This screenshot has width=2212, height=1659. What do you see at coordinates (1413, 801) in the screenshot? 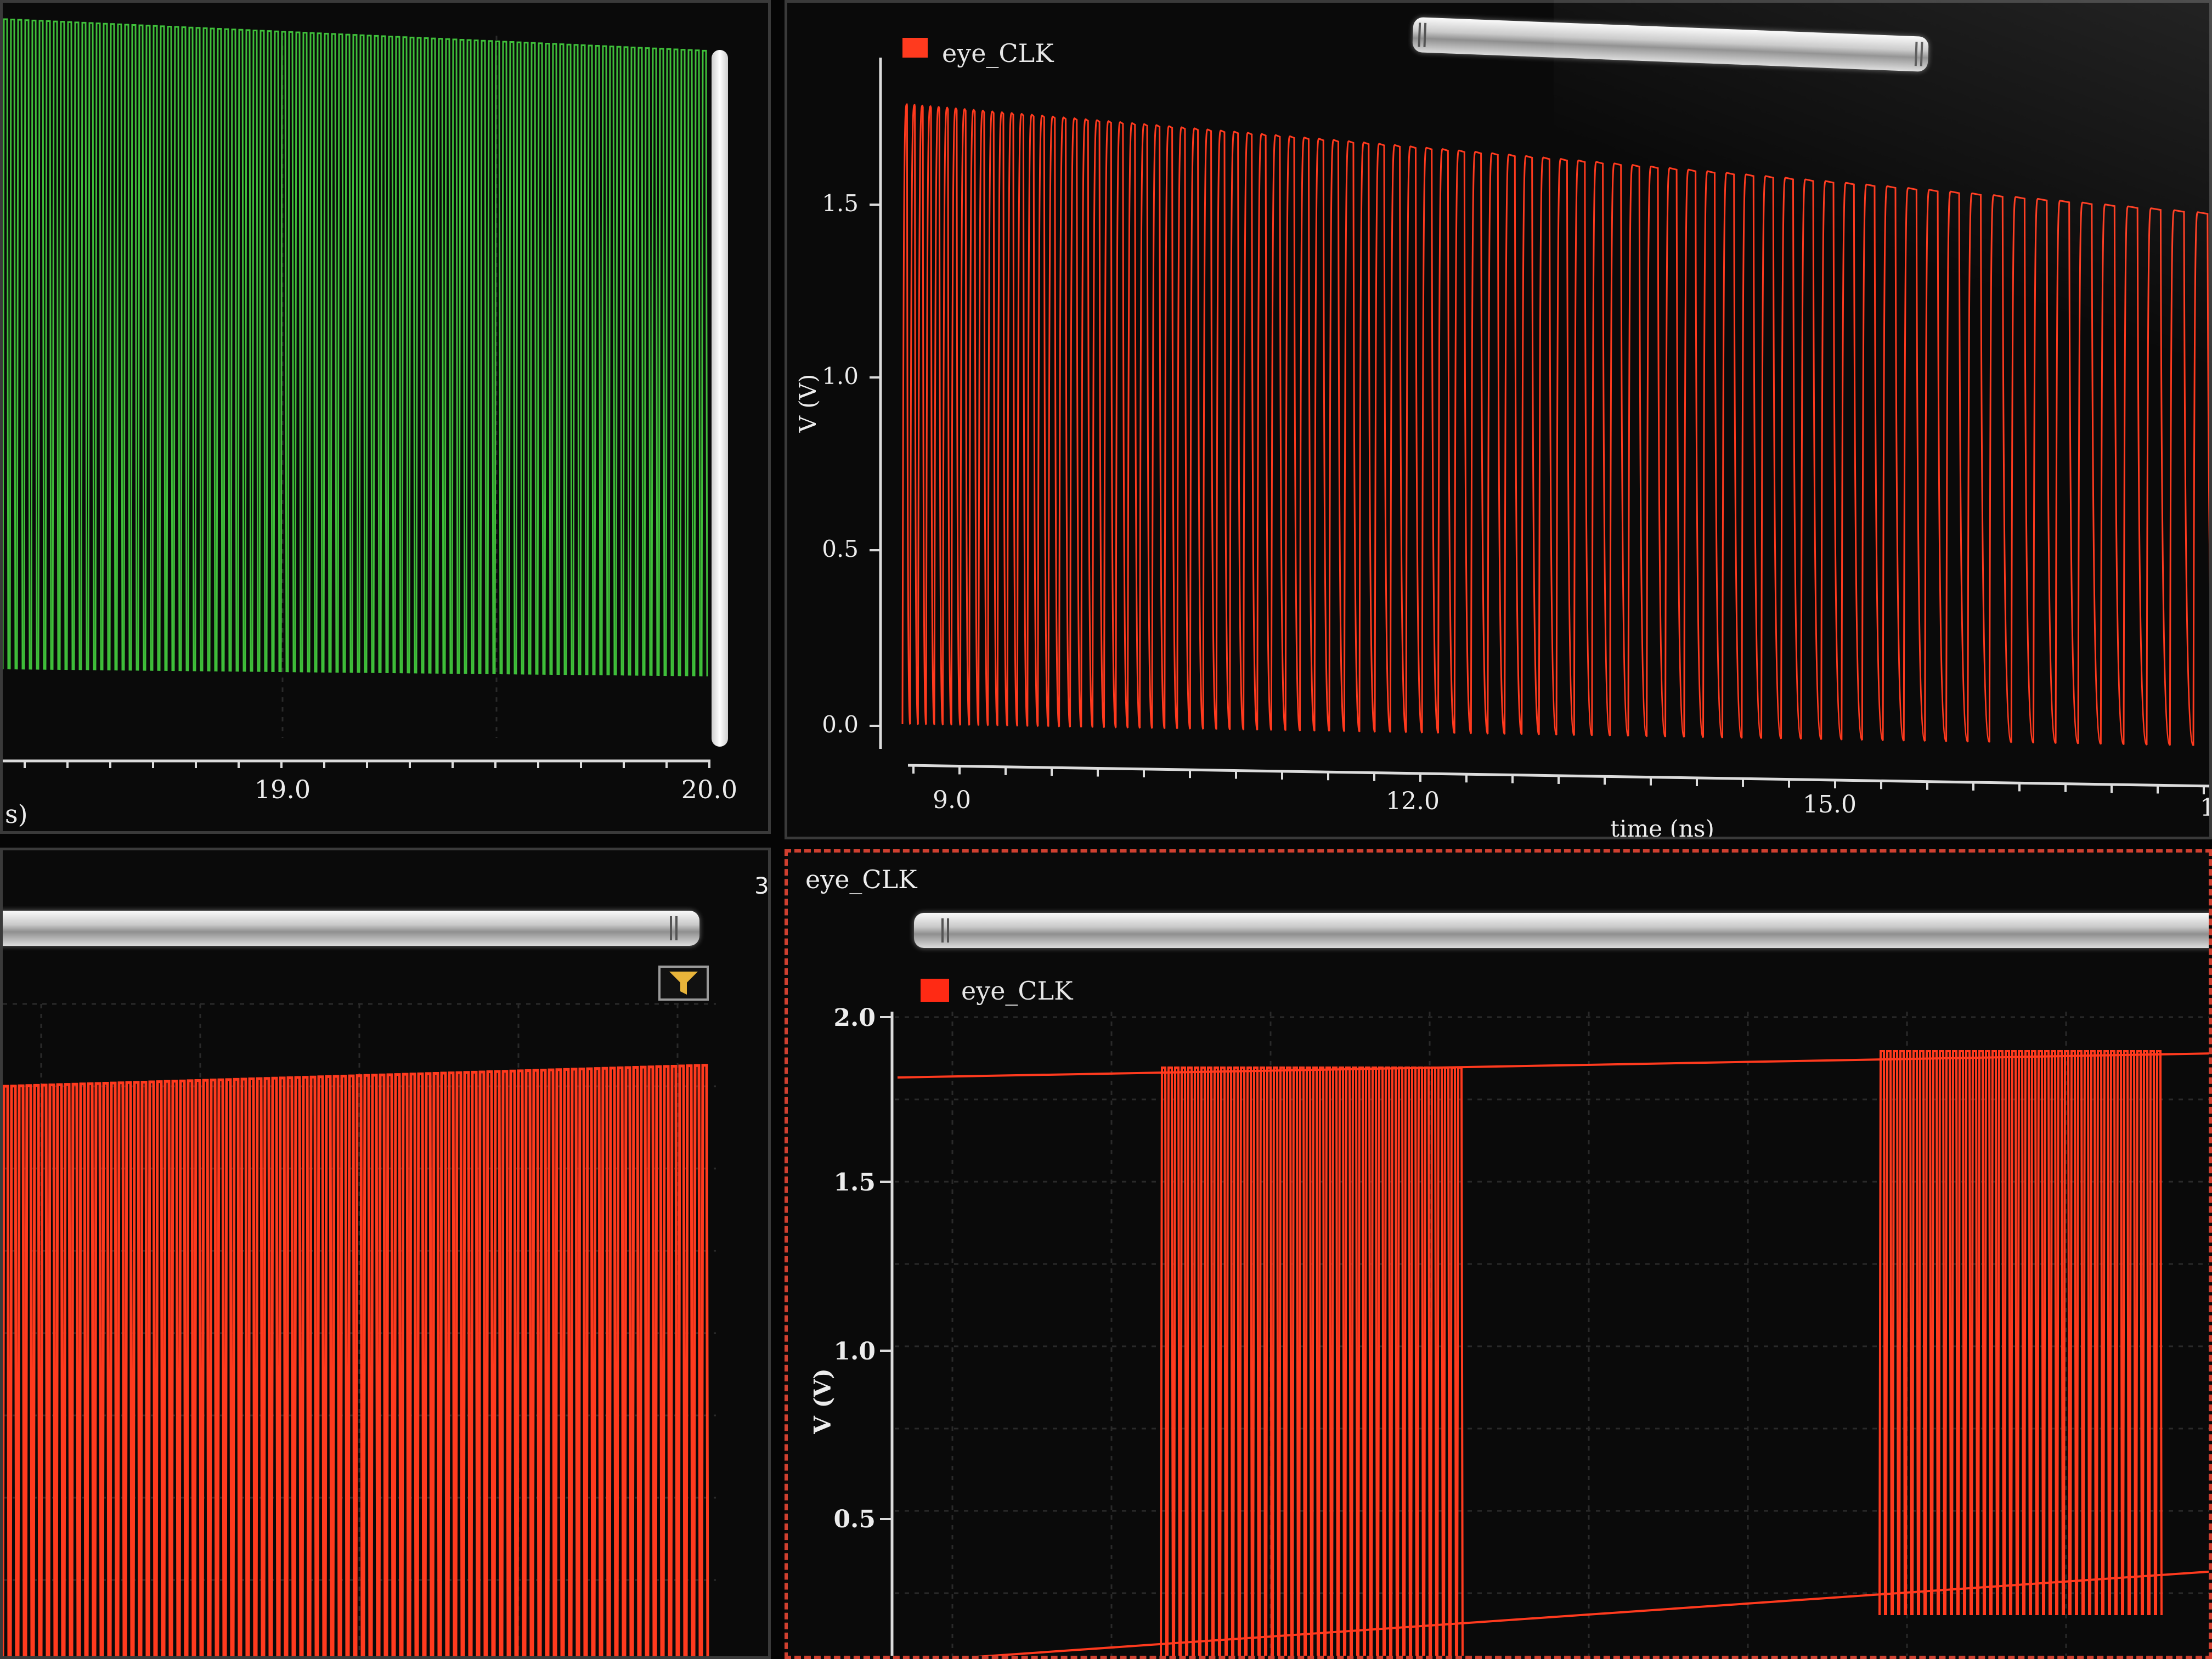
I see `x-tick-label: 12.0` at bounding box center [1413, 801].